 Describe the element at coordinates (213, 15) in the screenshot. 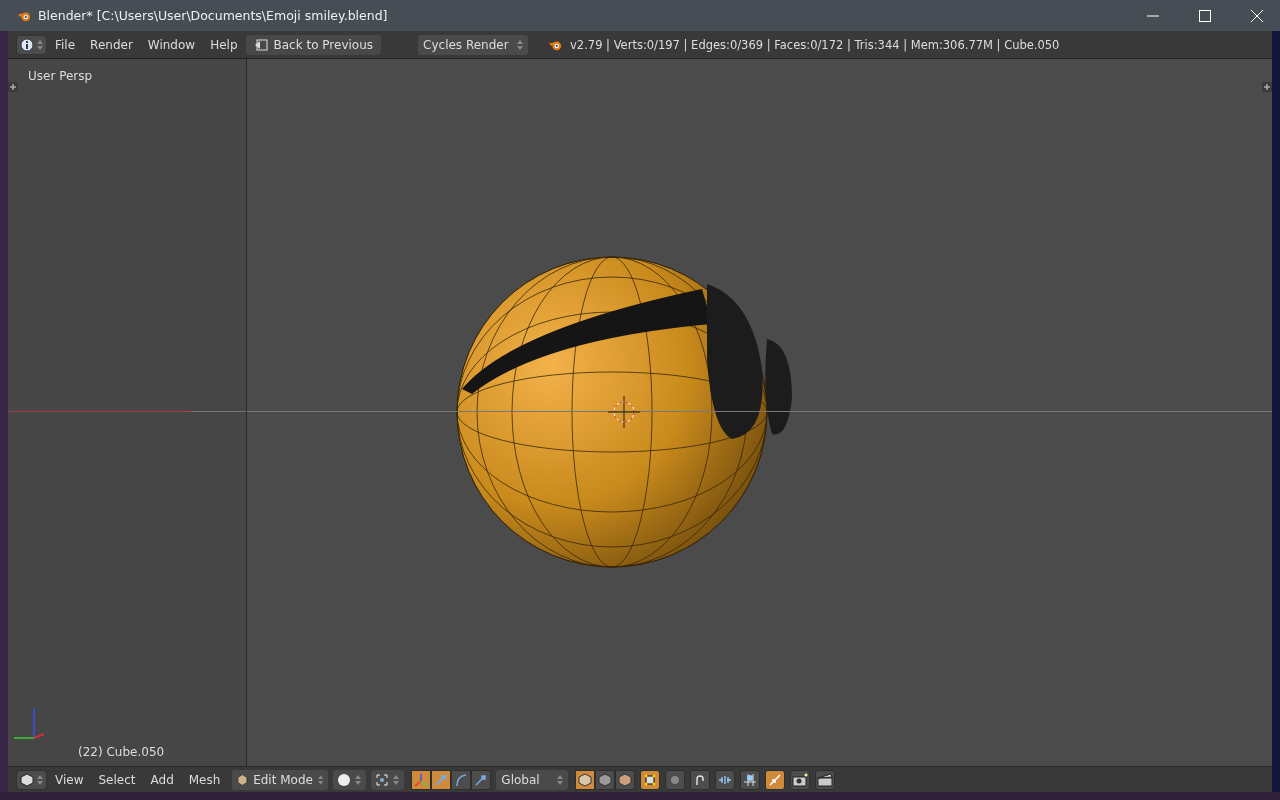

I see `window-title: Blender* [C:\Users\User\Documents\Emoji smiley.blend]` at that location.